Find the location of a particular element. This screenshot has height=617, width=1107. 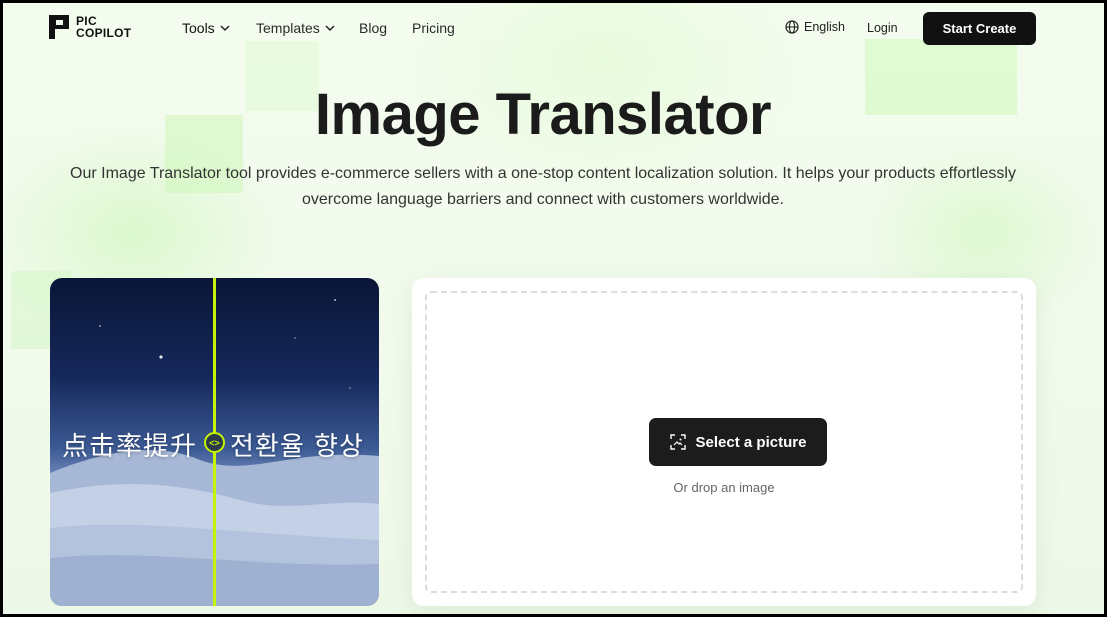

image-scan-icon is located at coordinates (677, 442).